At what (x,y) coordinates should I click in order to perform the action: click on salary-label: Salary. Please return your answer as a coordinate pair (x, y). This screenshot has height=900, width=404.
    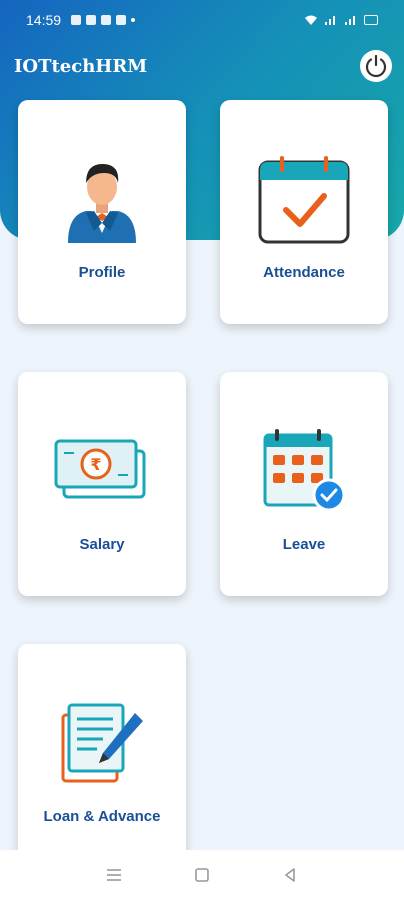
    Looking at the image, I should click on (102, 544).